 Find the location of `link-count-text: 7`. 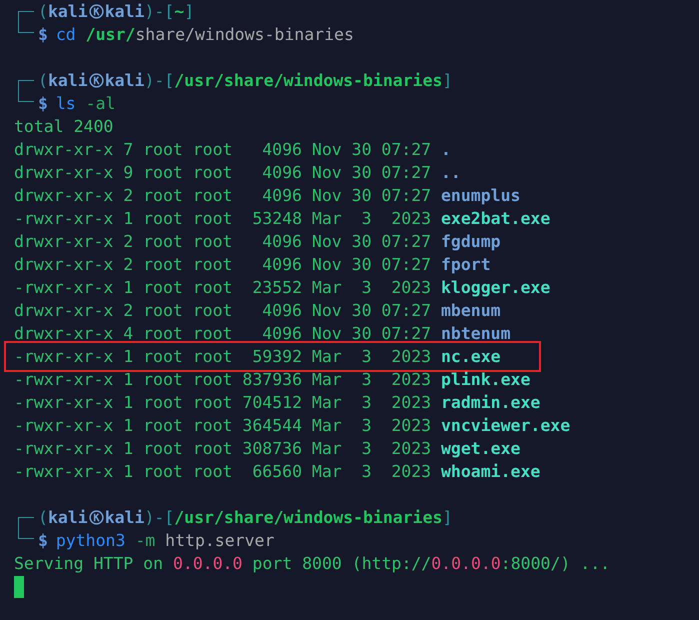

link-count-text: 7 is located at coordinates (128, 150).